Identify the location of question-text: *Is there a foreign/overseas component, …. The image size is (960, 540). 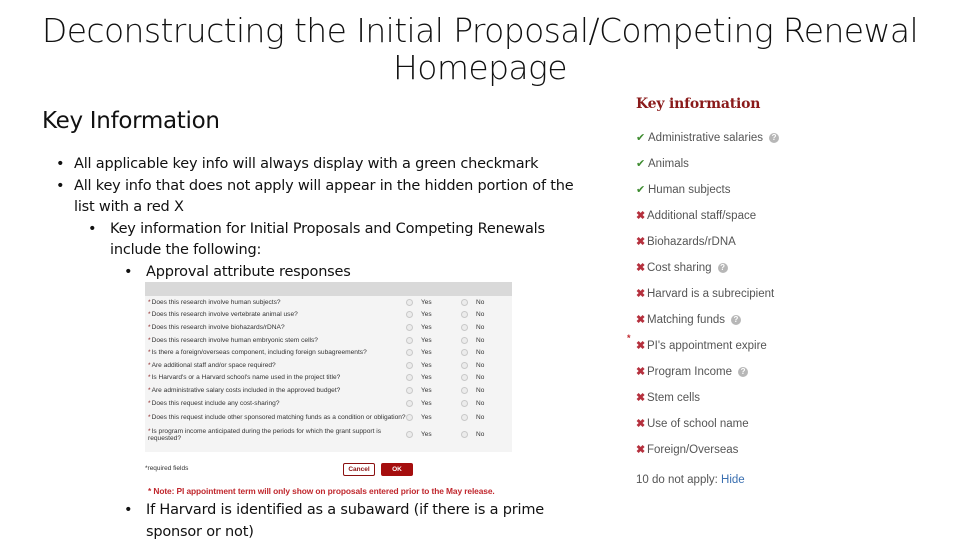
(277, 352).